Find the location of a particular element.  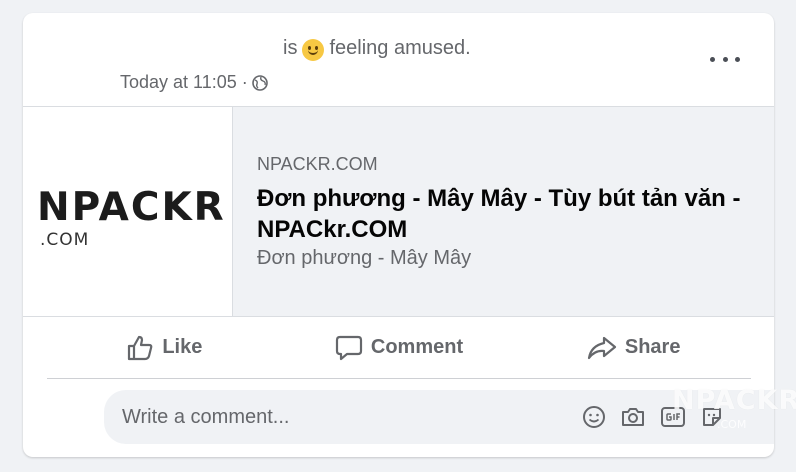

link-thumbnail: NPACKR .COM is located at coordinates (128, 211).